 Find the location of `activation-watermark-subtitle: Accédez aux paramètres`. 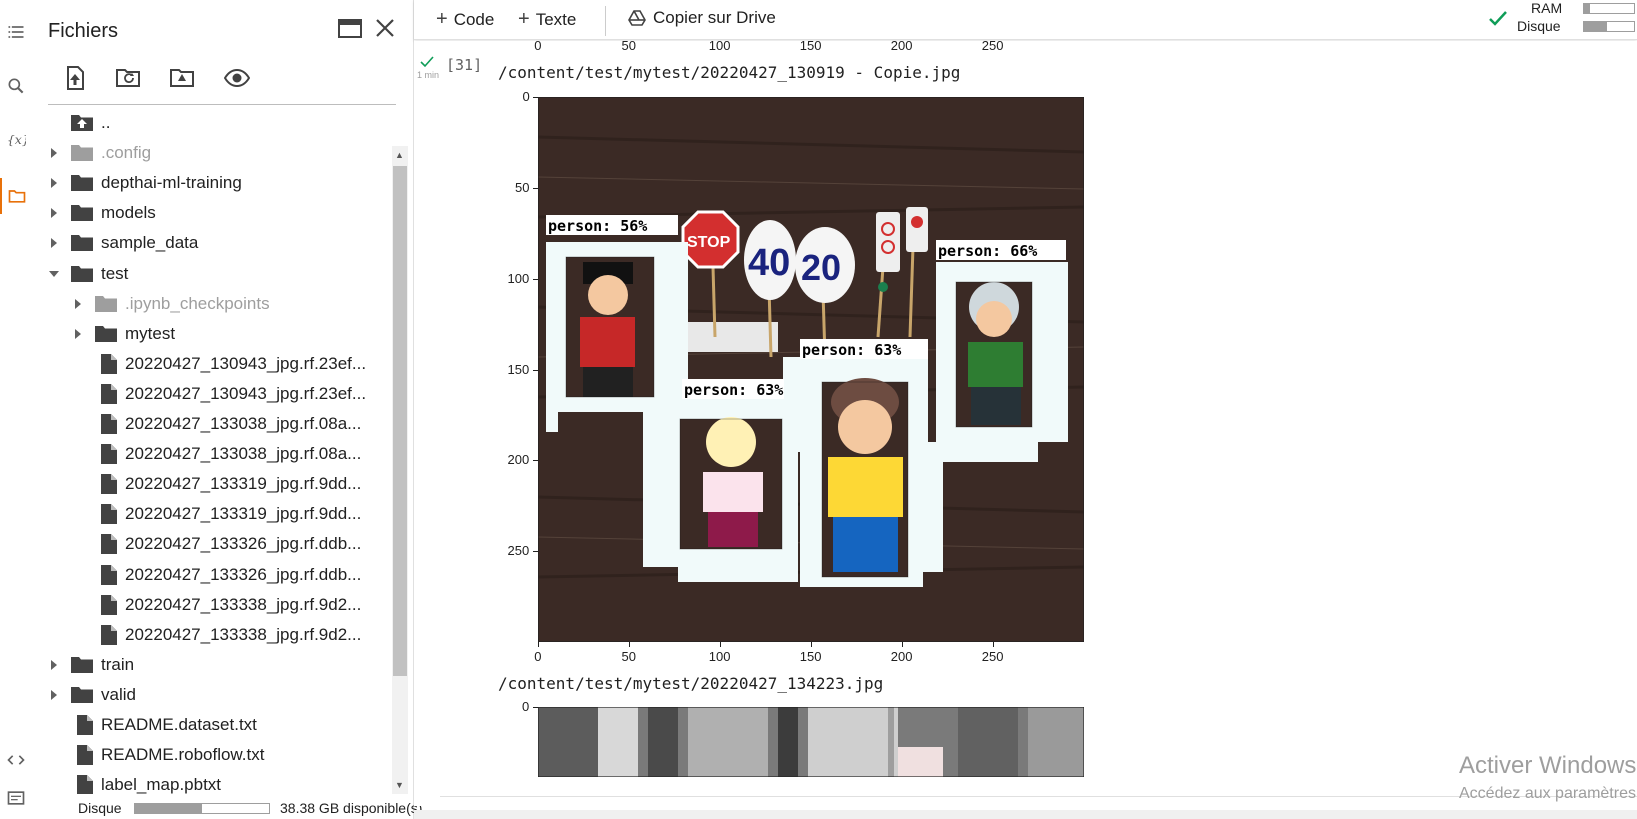

activation-watermark-subtitle: Accédez aux paramètres is located at coordinates (1547, 793).